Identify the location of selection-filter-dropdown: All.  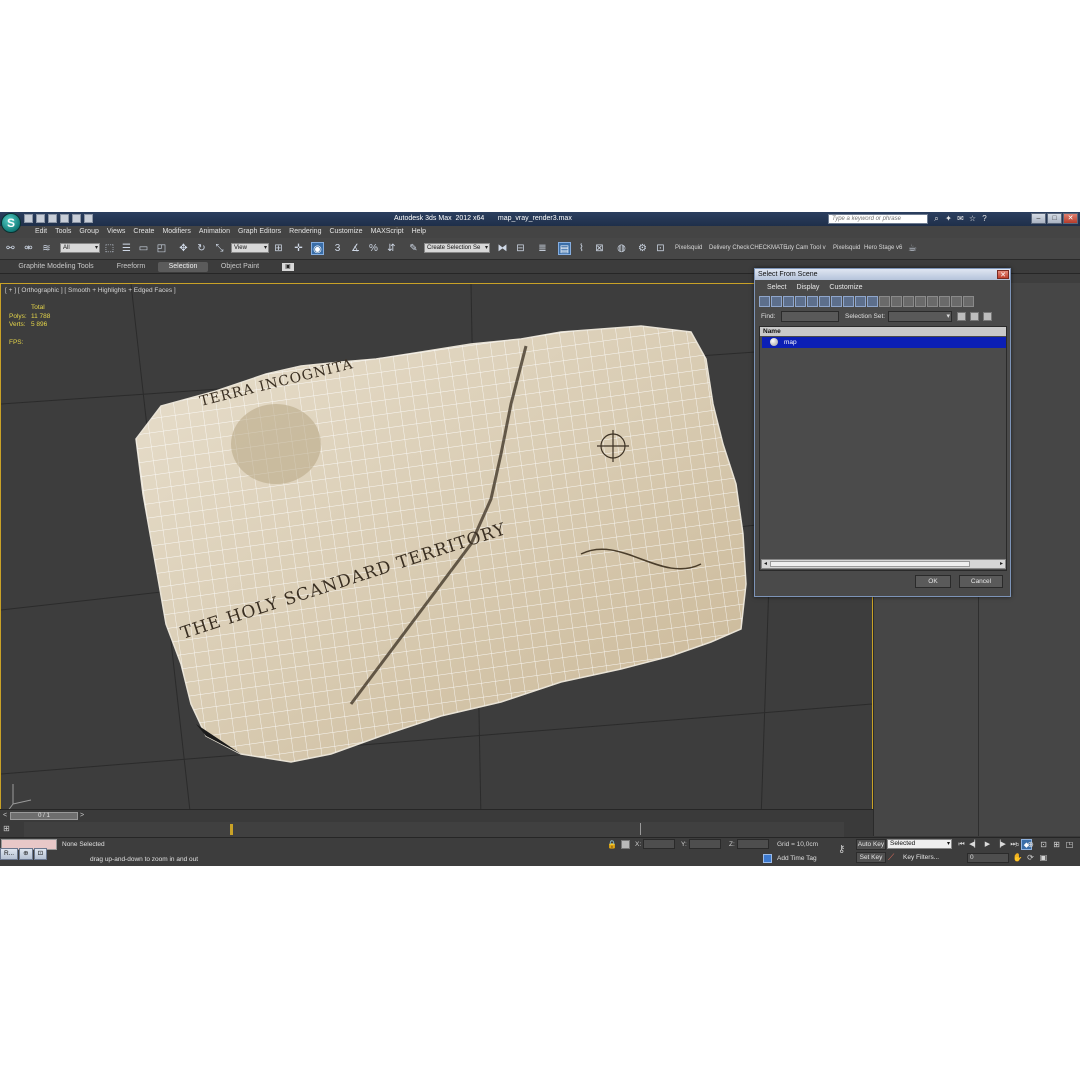
(80, 248).